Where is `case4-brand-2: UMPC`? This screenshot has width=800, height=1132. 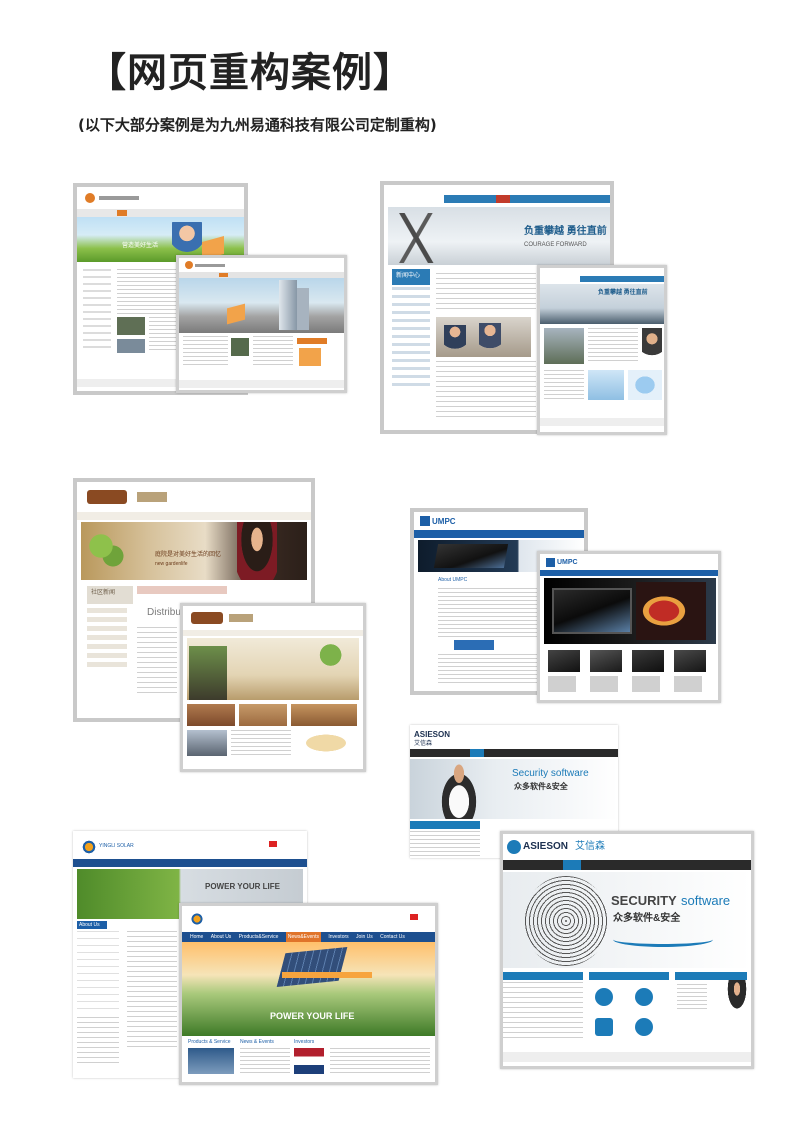
case4-brand-2: UMPC is located at coordinates (567, 562).